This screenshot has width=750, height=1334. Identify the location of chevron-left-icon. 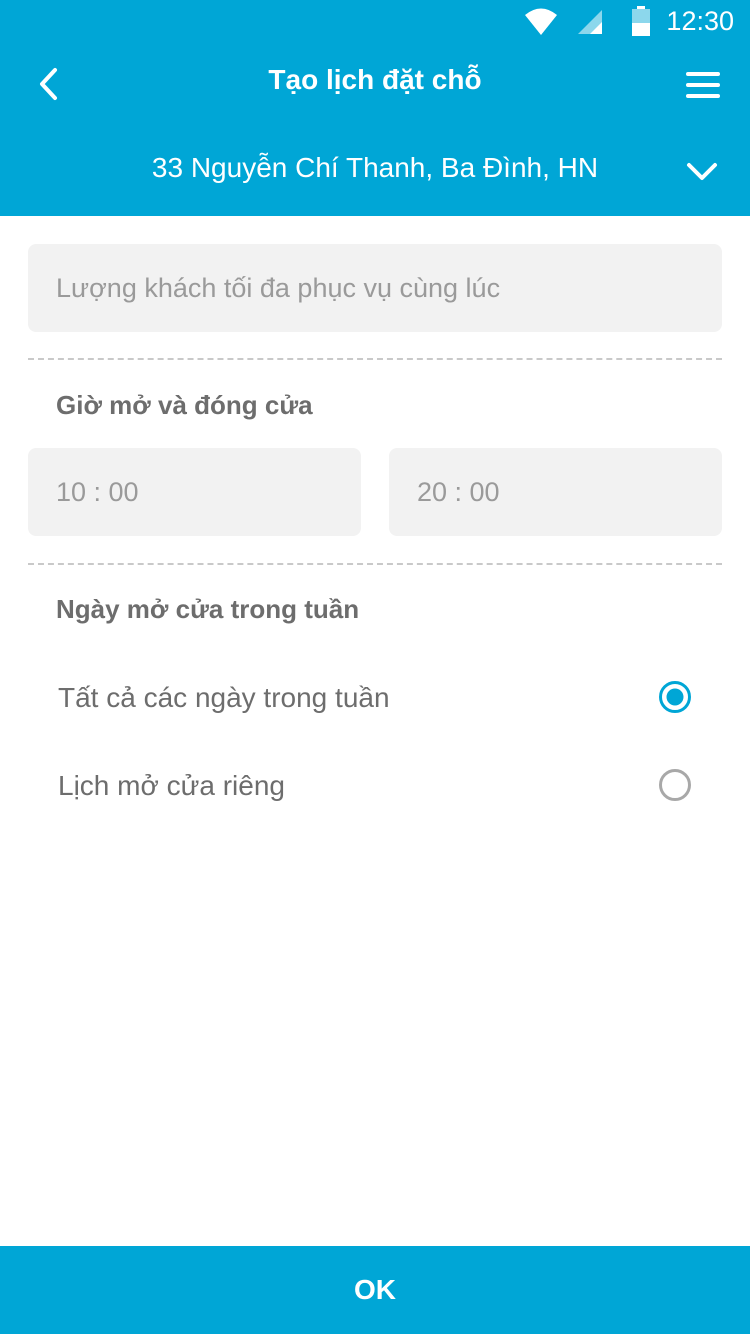
(48, 84).